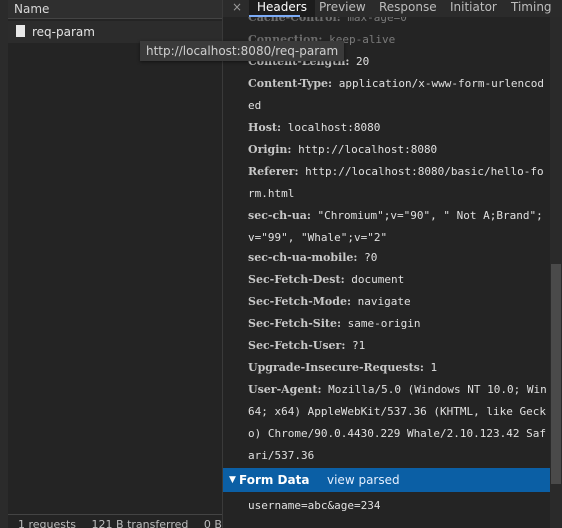 The width and height of the screenshot is (562, 528). Describe the element at coordinates (303, 257) in the screenshot. I see `header-key: sec-ch-ua-mobile:` at that location.